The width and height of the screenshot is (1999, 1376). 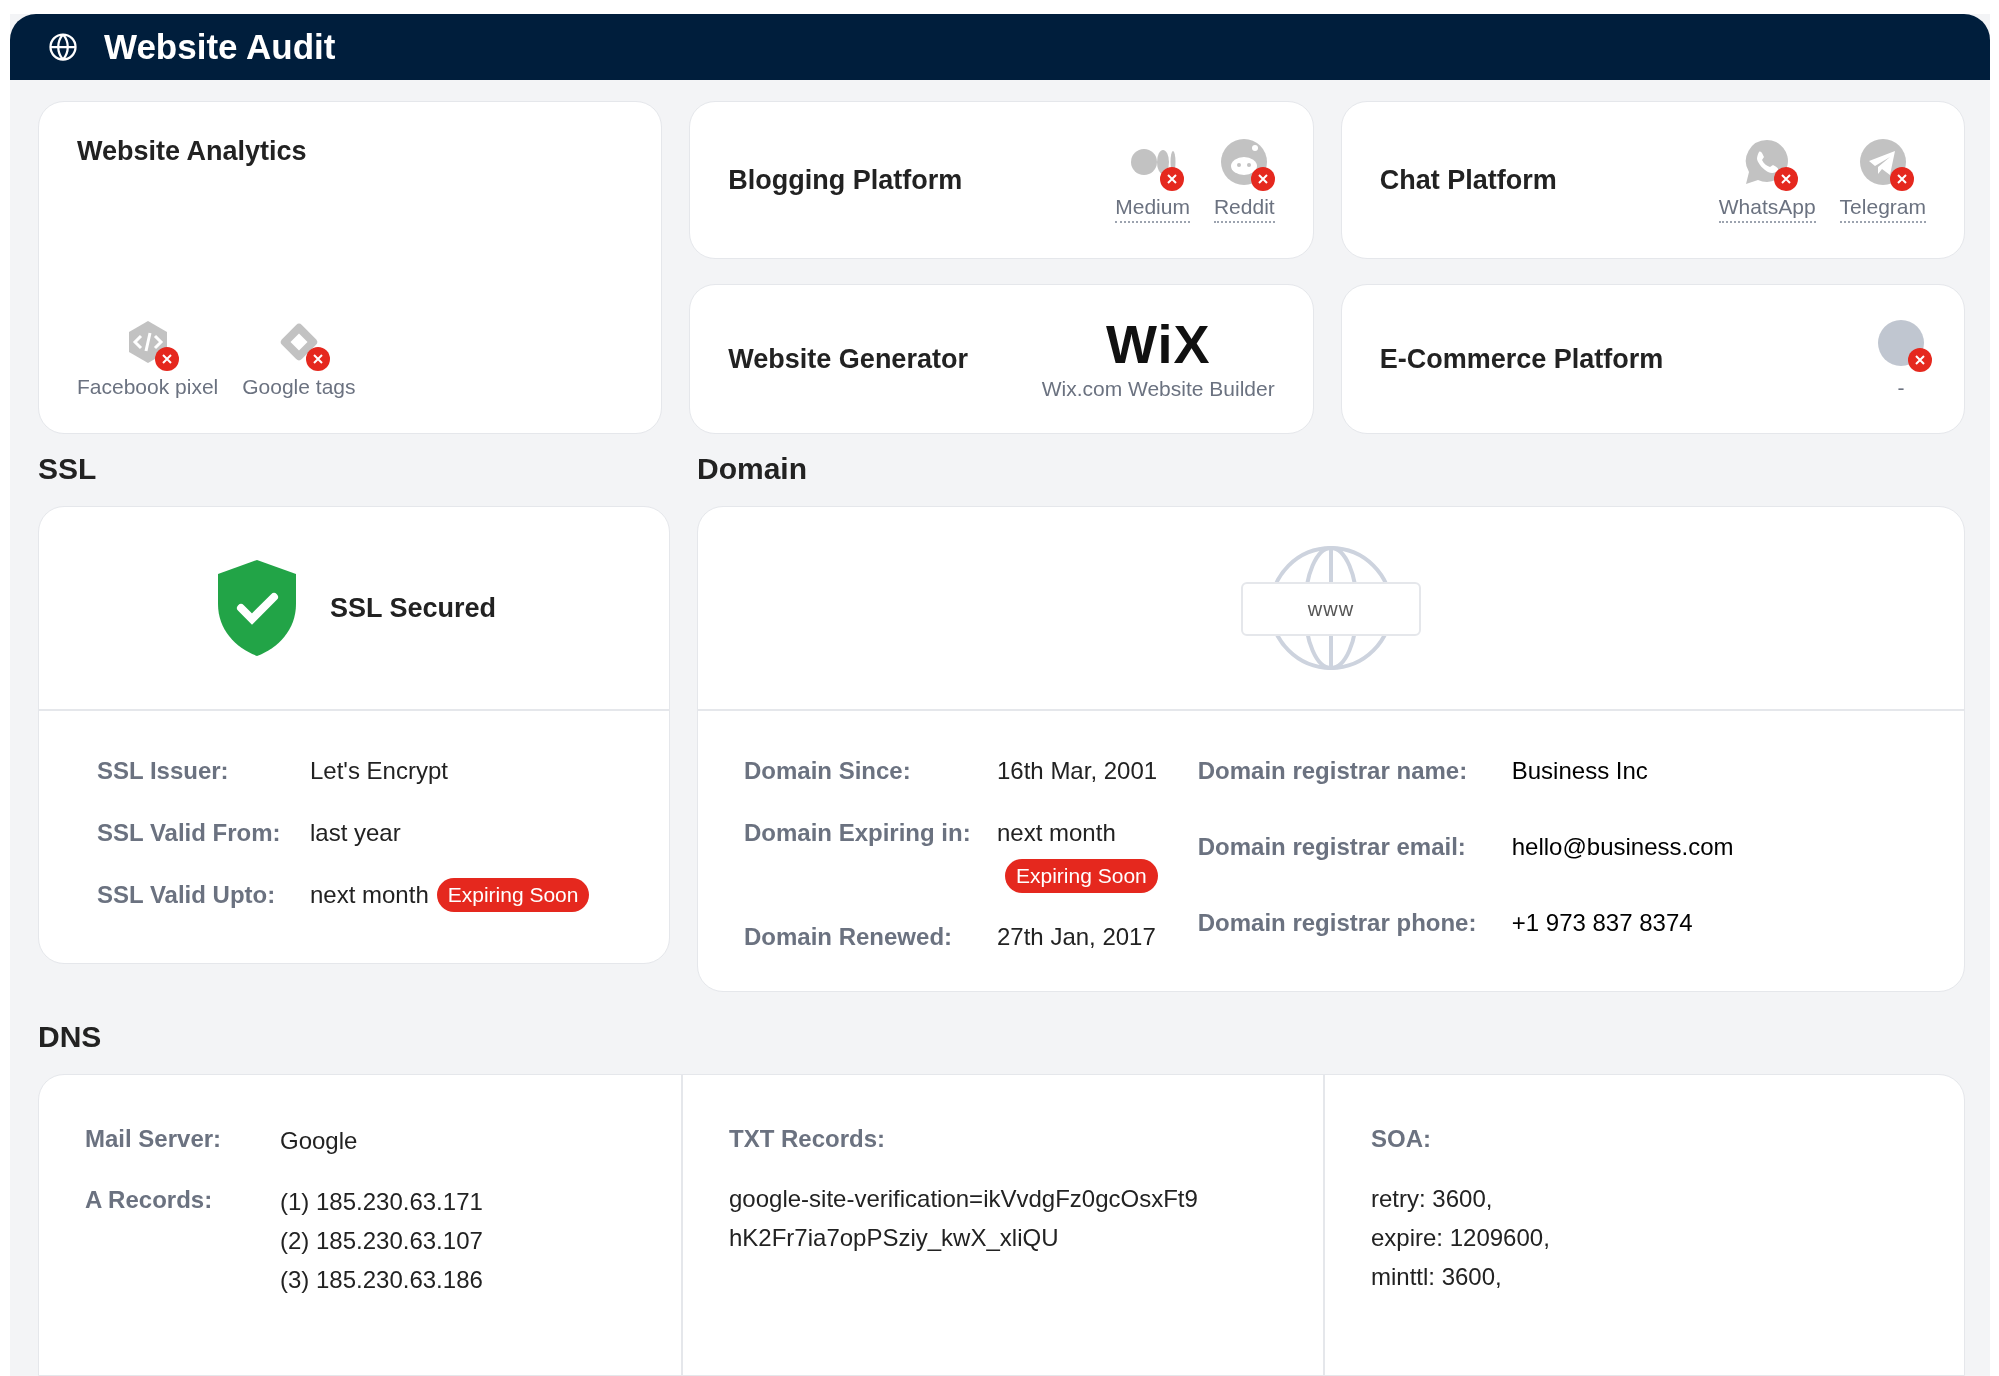 What do you see at coordinates (858, 833) in the screenshot?
I see `field-label: Domain Expiring in:` at bounding box center [858, 833].